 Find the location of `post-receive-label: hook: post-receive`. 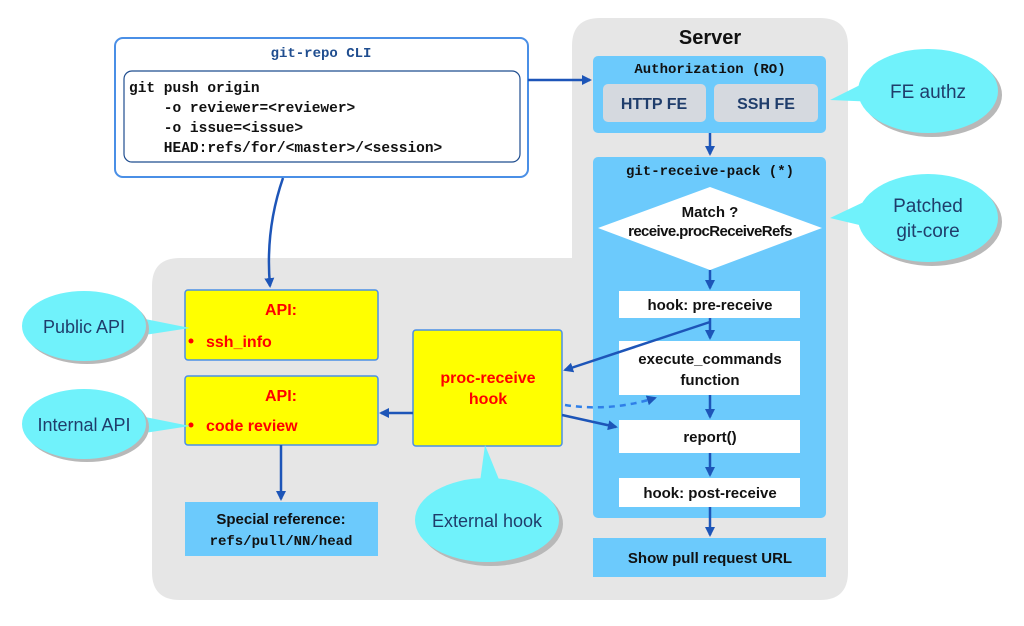

post-receive-label: hook: post-receive is located at coordinates (709, 493).